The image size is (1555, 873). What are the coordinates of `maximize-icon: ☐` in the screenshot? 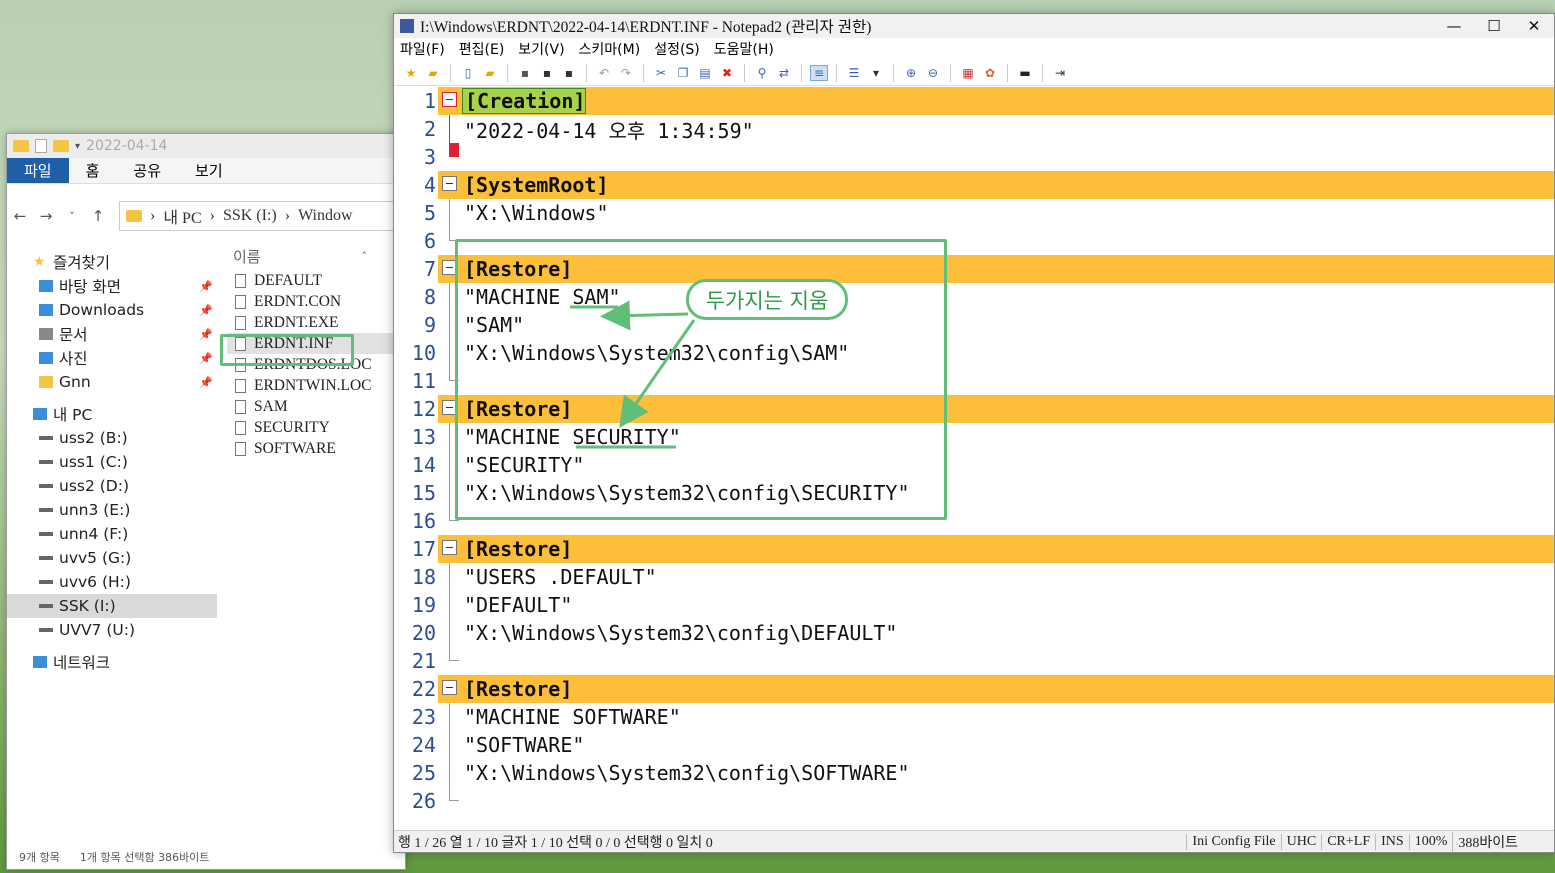 It's located at (1494, 26).